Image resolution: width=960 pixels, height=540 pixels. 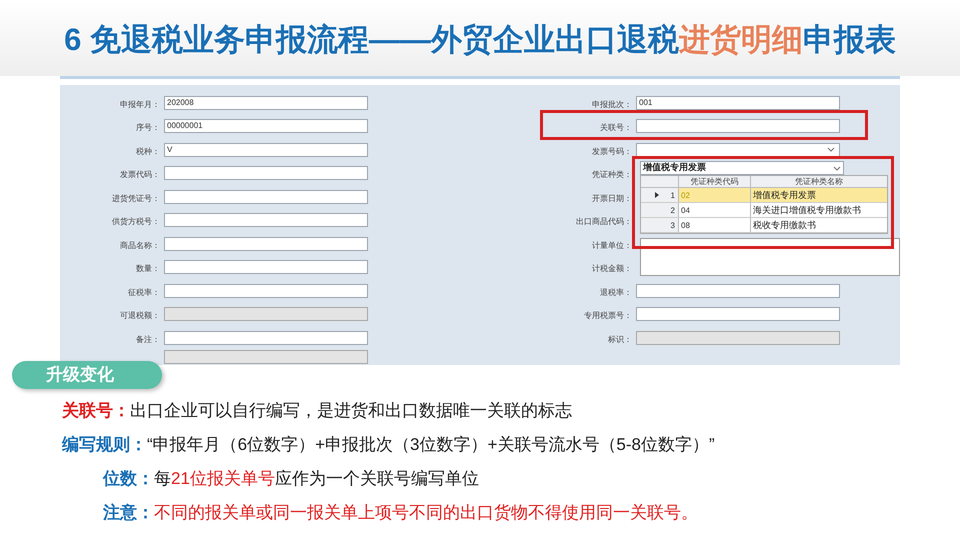 What do you see at coordinates (480, 39) in the screenshot?
I see `slide-title: 6 免退税业务申报流程——外贸企业出口退税进货明细申报表` at bounding box center [480, 39].